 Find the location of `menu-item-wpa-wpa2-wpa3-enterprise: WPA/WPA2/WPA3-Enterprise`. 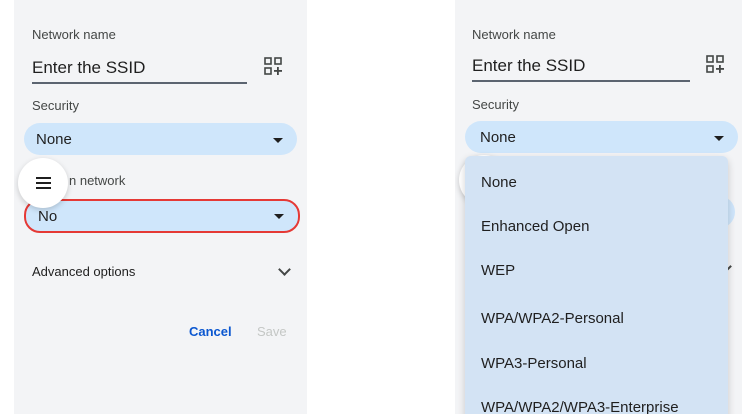

menu-item-wpa-wpa2-wpa3-enterprise: WPA/WPA2/WPA3-Enterprise is located at coordinates (580, 406).